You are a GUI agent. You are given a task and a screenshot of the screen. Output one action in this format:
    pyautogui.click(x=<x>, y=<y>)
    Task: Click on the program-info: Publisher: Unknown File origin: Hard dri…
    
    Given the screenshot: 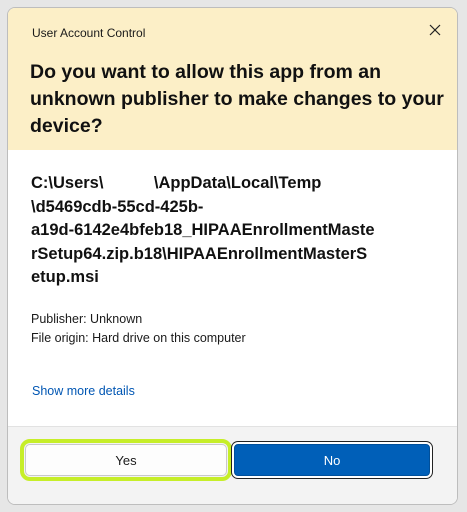 What is the action you would take?
    pyautogui.click(x=138, y=329)
    